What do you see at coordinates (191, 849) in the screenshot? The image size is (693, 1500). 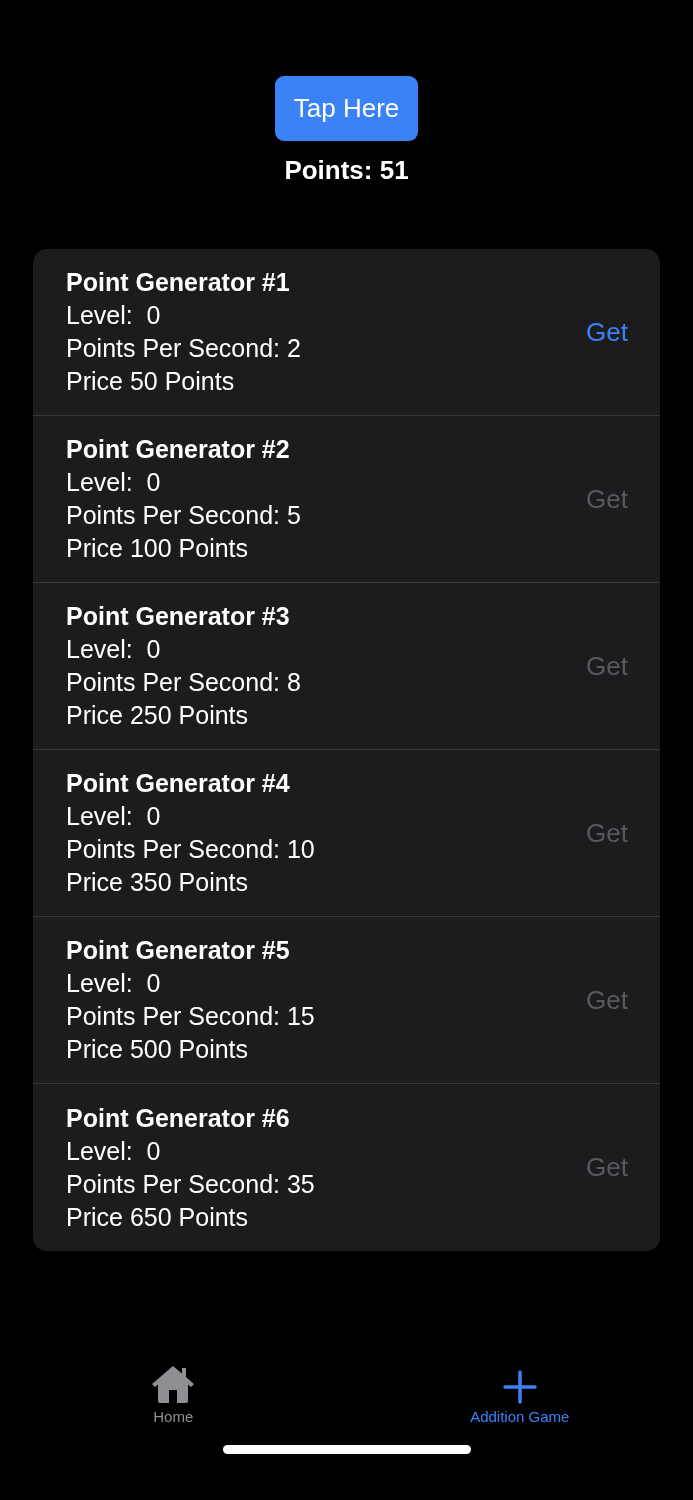 I see `generator-rate: Points Per Second: 10` at bounding box center [191, 849].